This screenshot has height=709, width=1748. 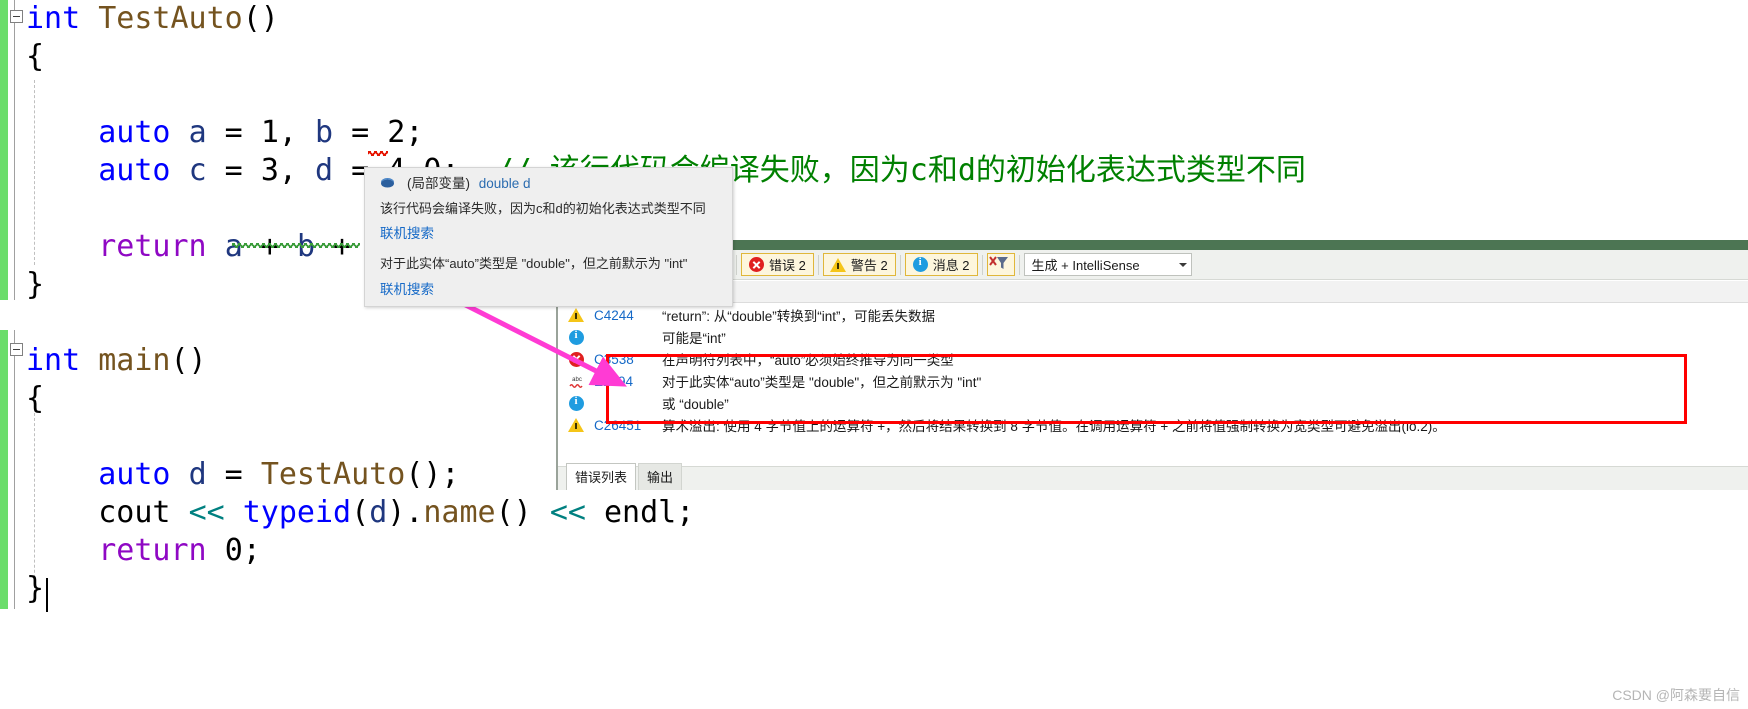 I want to click on error-code-cell: E1594, so click(x=614, y=381).